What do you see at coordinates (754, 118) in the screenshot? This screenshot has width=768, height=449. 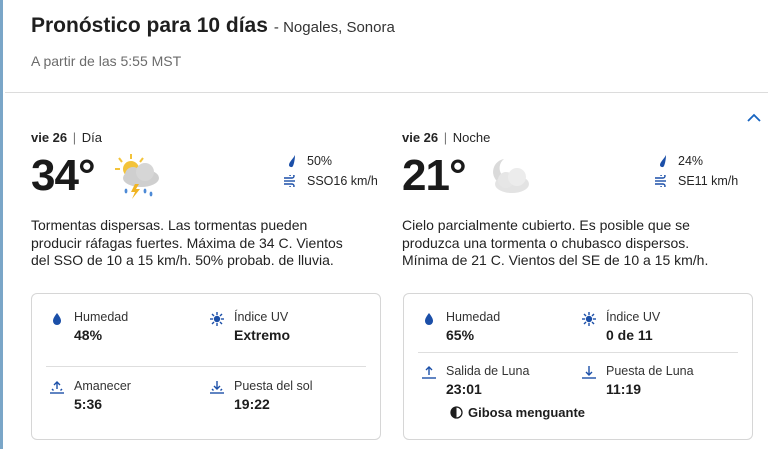 I see `chevron-up-icon` at bounding box center [754, 118].